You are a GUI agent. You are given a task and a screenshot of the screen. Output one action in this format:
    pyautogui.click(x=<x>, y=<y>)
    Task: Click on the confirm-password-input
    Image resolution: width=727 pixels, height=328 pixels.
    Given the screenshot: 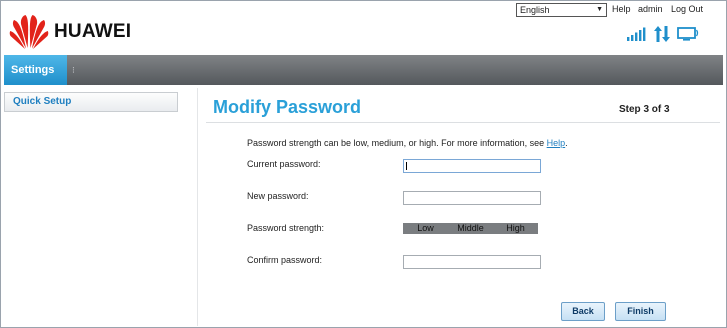 What is the action you would take?
    pyautogui.click(x=472, y=262)
    